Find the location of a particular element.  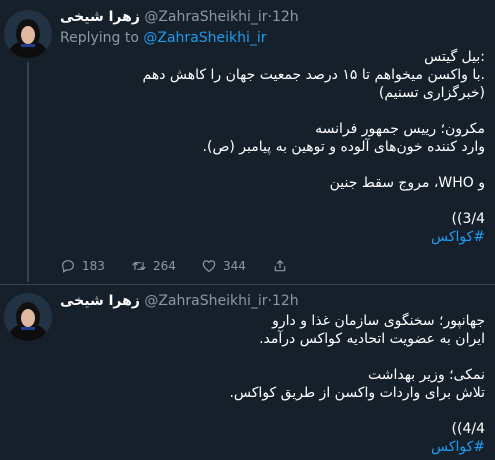

reply-button: 183 is located at coordinates (82, 266).